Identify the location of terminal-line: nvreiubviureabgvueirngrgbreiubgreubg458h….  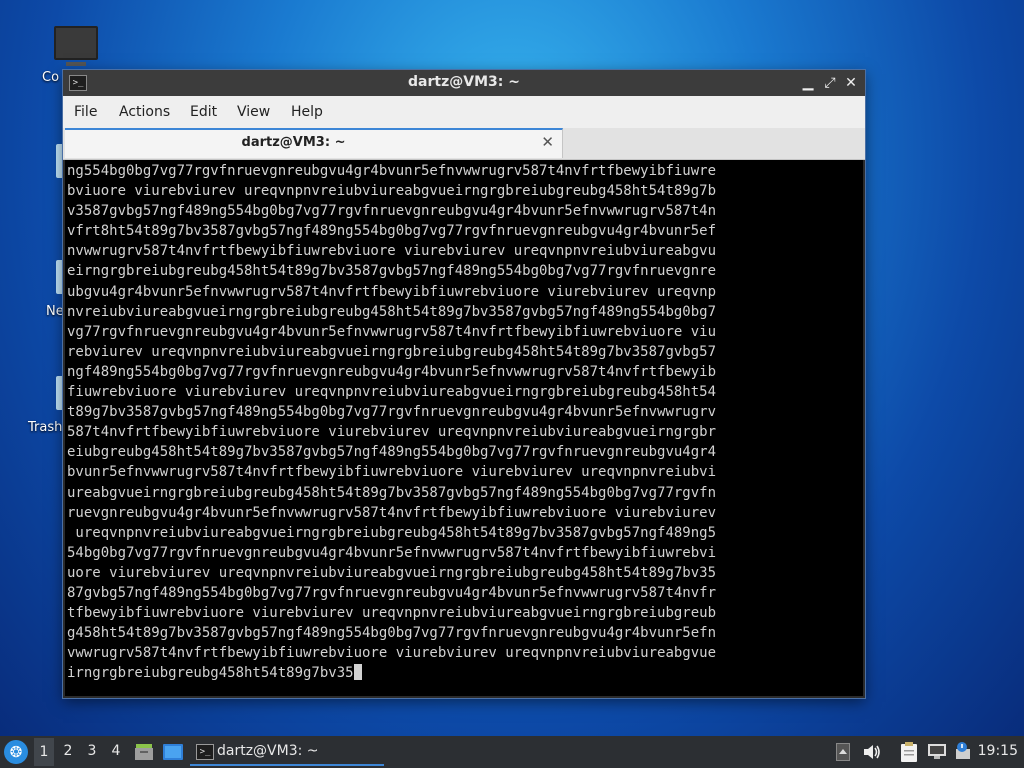
(392, 311).